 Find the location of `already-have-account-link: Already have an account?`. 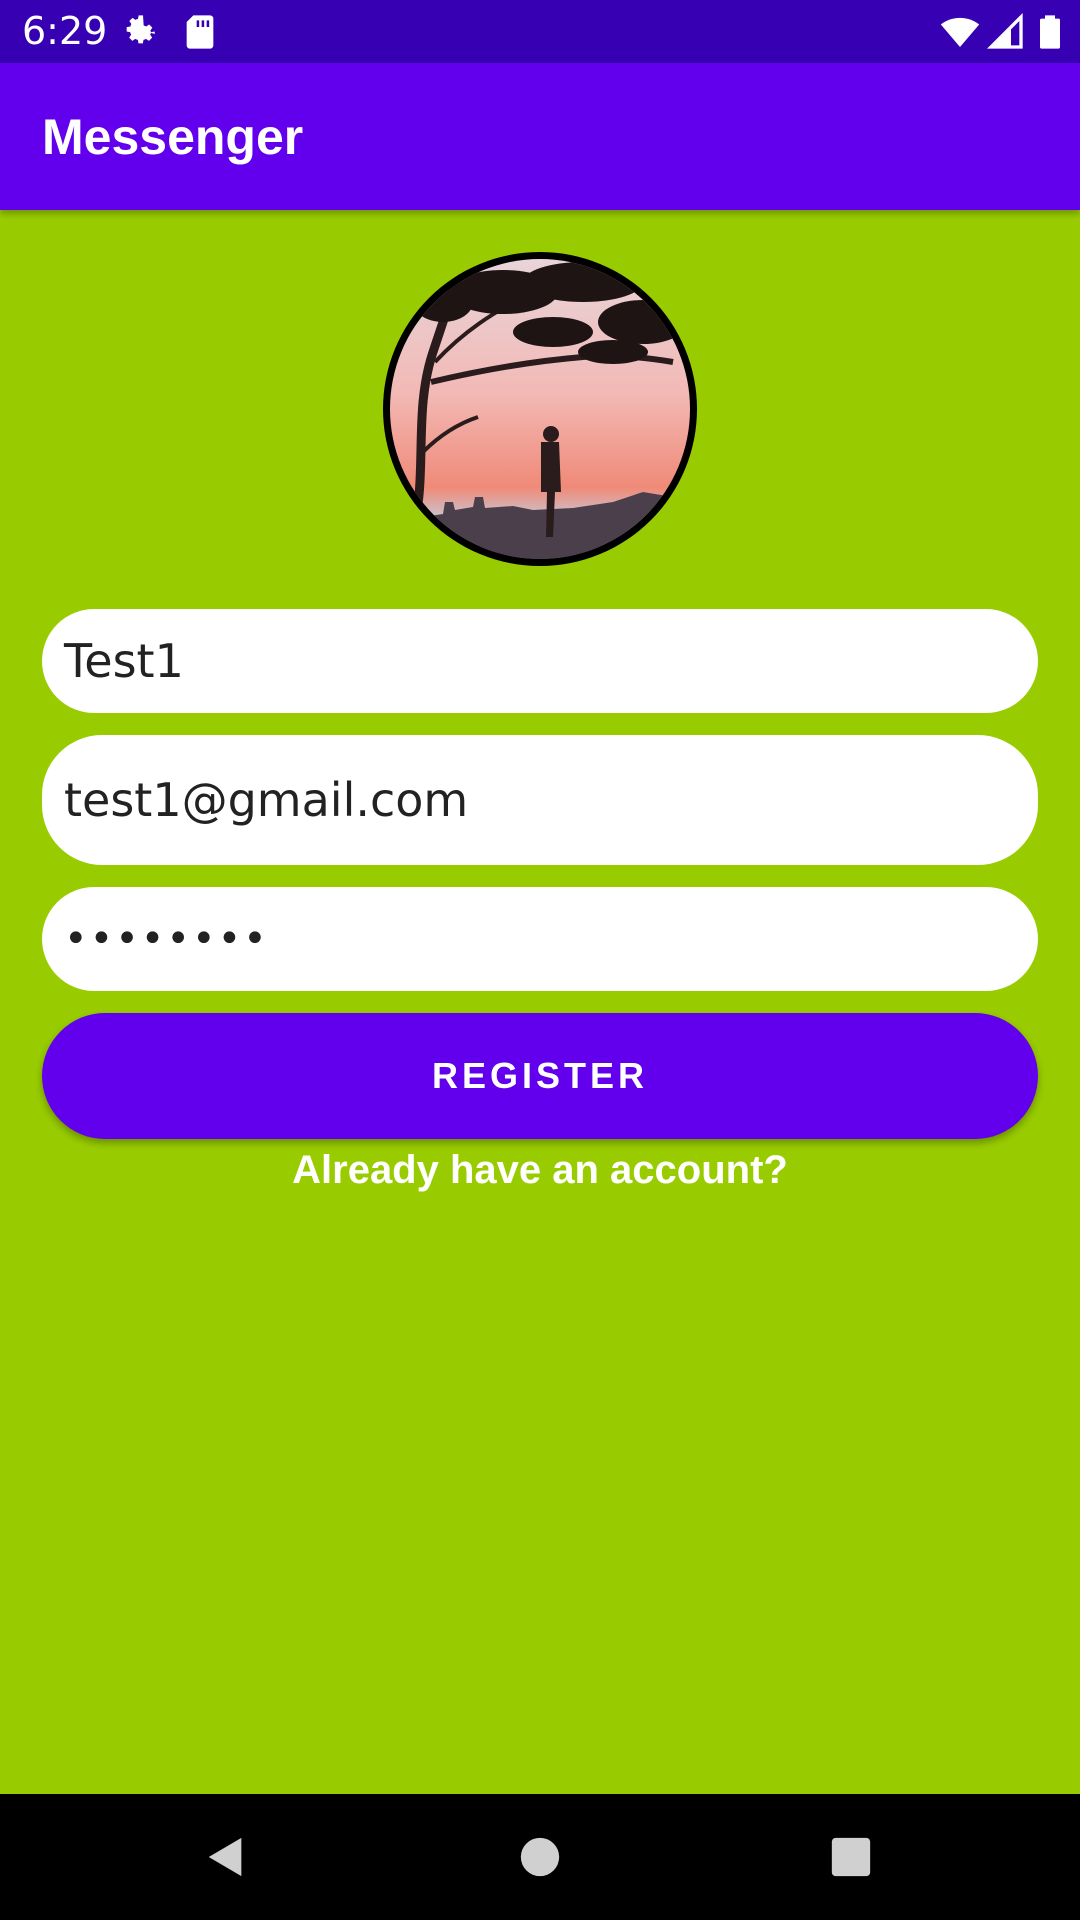

already-have-account-link: Already have an account? is located at coordinates (540, 1170).